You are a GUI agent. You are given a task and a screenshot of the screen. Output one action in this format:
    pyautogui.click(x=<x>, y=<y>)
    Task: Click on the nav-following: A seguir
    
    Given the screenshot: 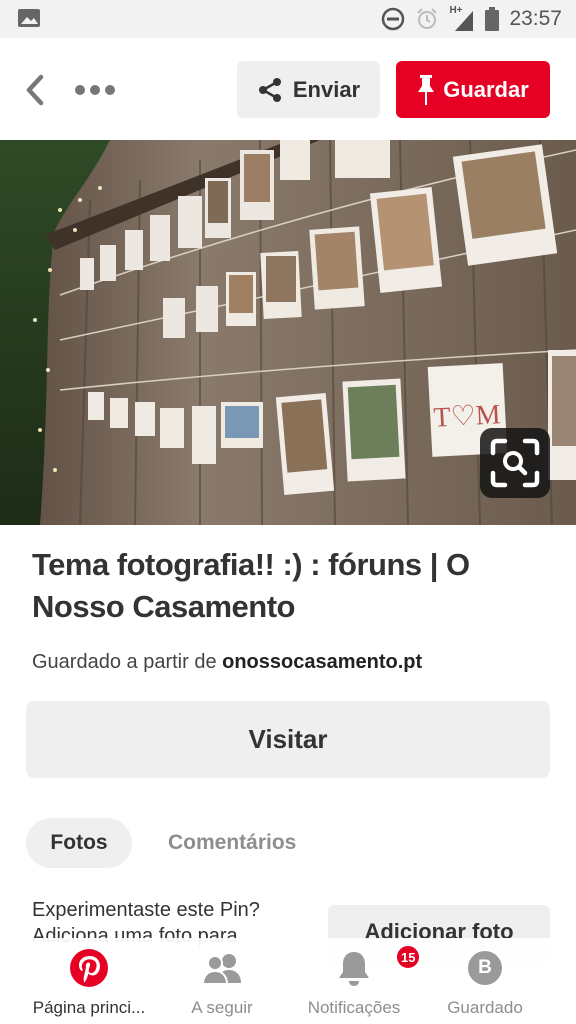 What is the action you would take?
    pyautogui.click(x=222, y=981)
    